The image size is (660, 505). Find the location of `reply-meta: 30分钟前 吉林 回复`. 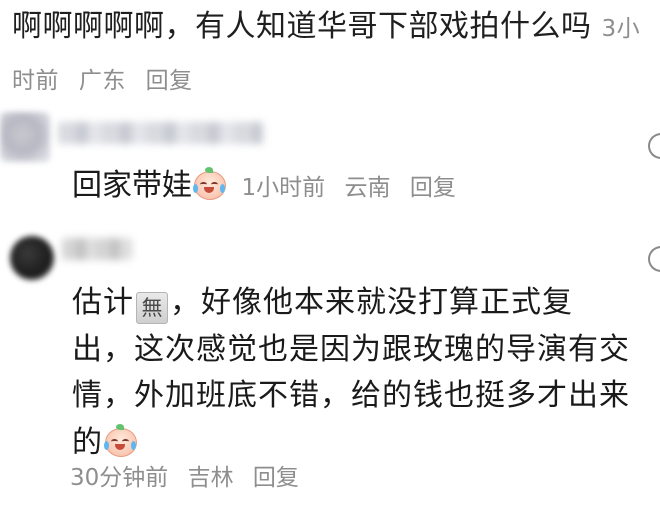

reply-meta: 30分钟前 吉林 回复 is located at coordinates (190, 475).